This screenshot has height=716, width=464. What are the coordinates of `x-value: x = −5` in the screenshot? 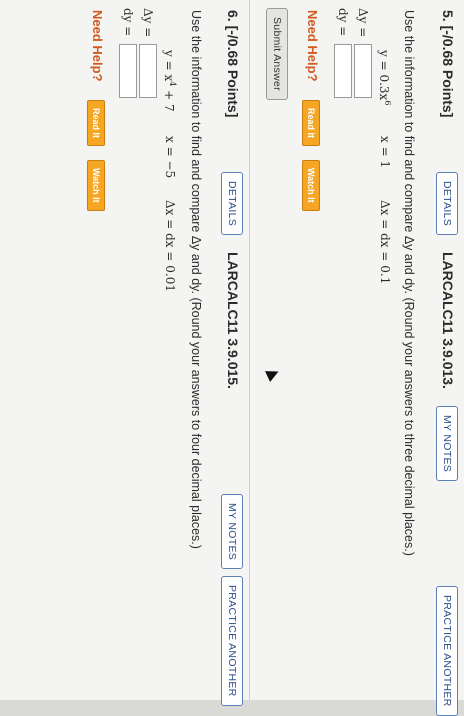 It's located at (170, 157).